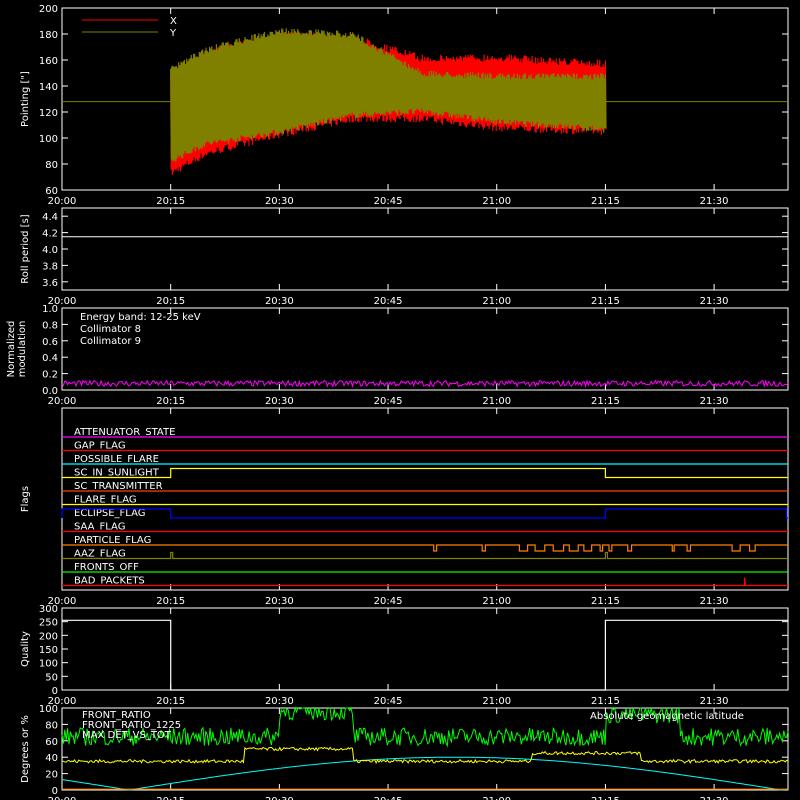  Describe the element at coordinates (51, 758) in the screenshot. I see `y-tick-label: 40` at that location.